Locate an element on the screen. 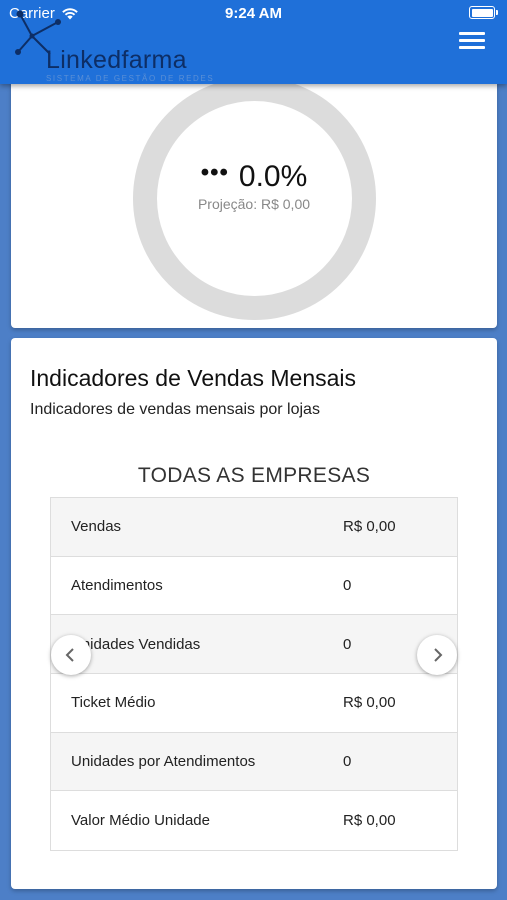 The image size is (507, 900). table-row: Unidades Vendidas 0 is located at coordinates (254, 645).